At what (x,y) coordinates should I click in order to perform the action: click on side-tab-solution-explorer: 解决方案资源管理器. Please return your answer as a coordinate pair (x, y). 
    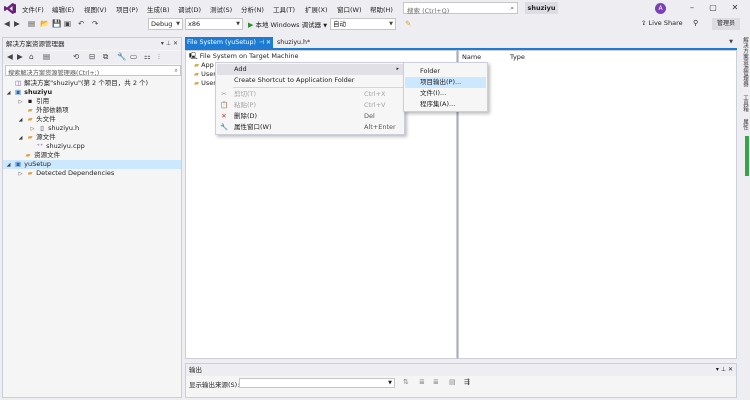
    Looking at the image, I should click on (744, 62).